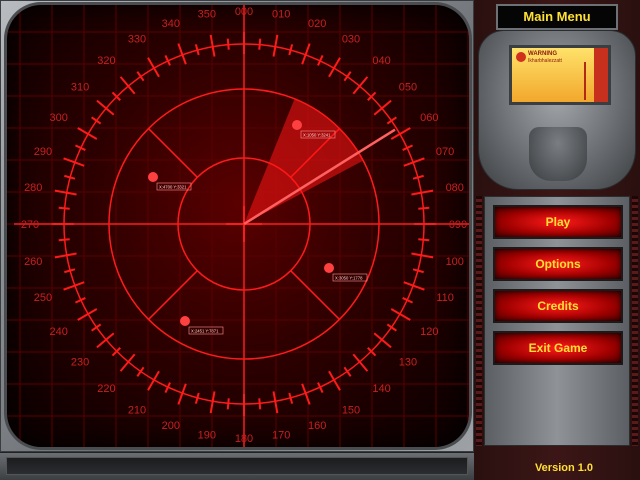 The height and width of the screenshot is (480, 640). Describe the element at coordinates (558, 154) in the screenshot. I see `warning-monitor-base` at that location.